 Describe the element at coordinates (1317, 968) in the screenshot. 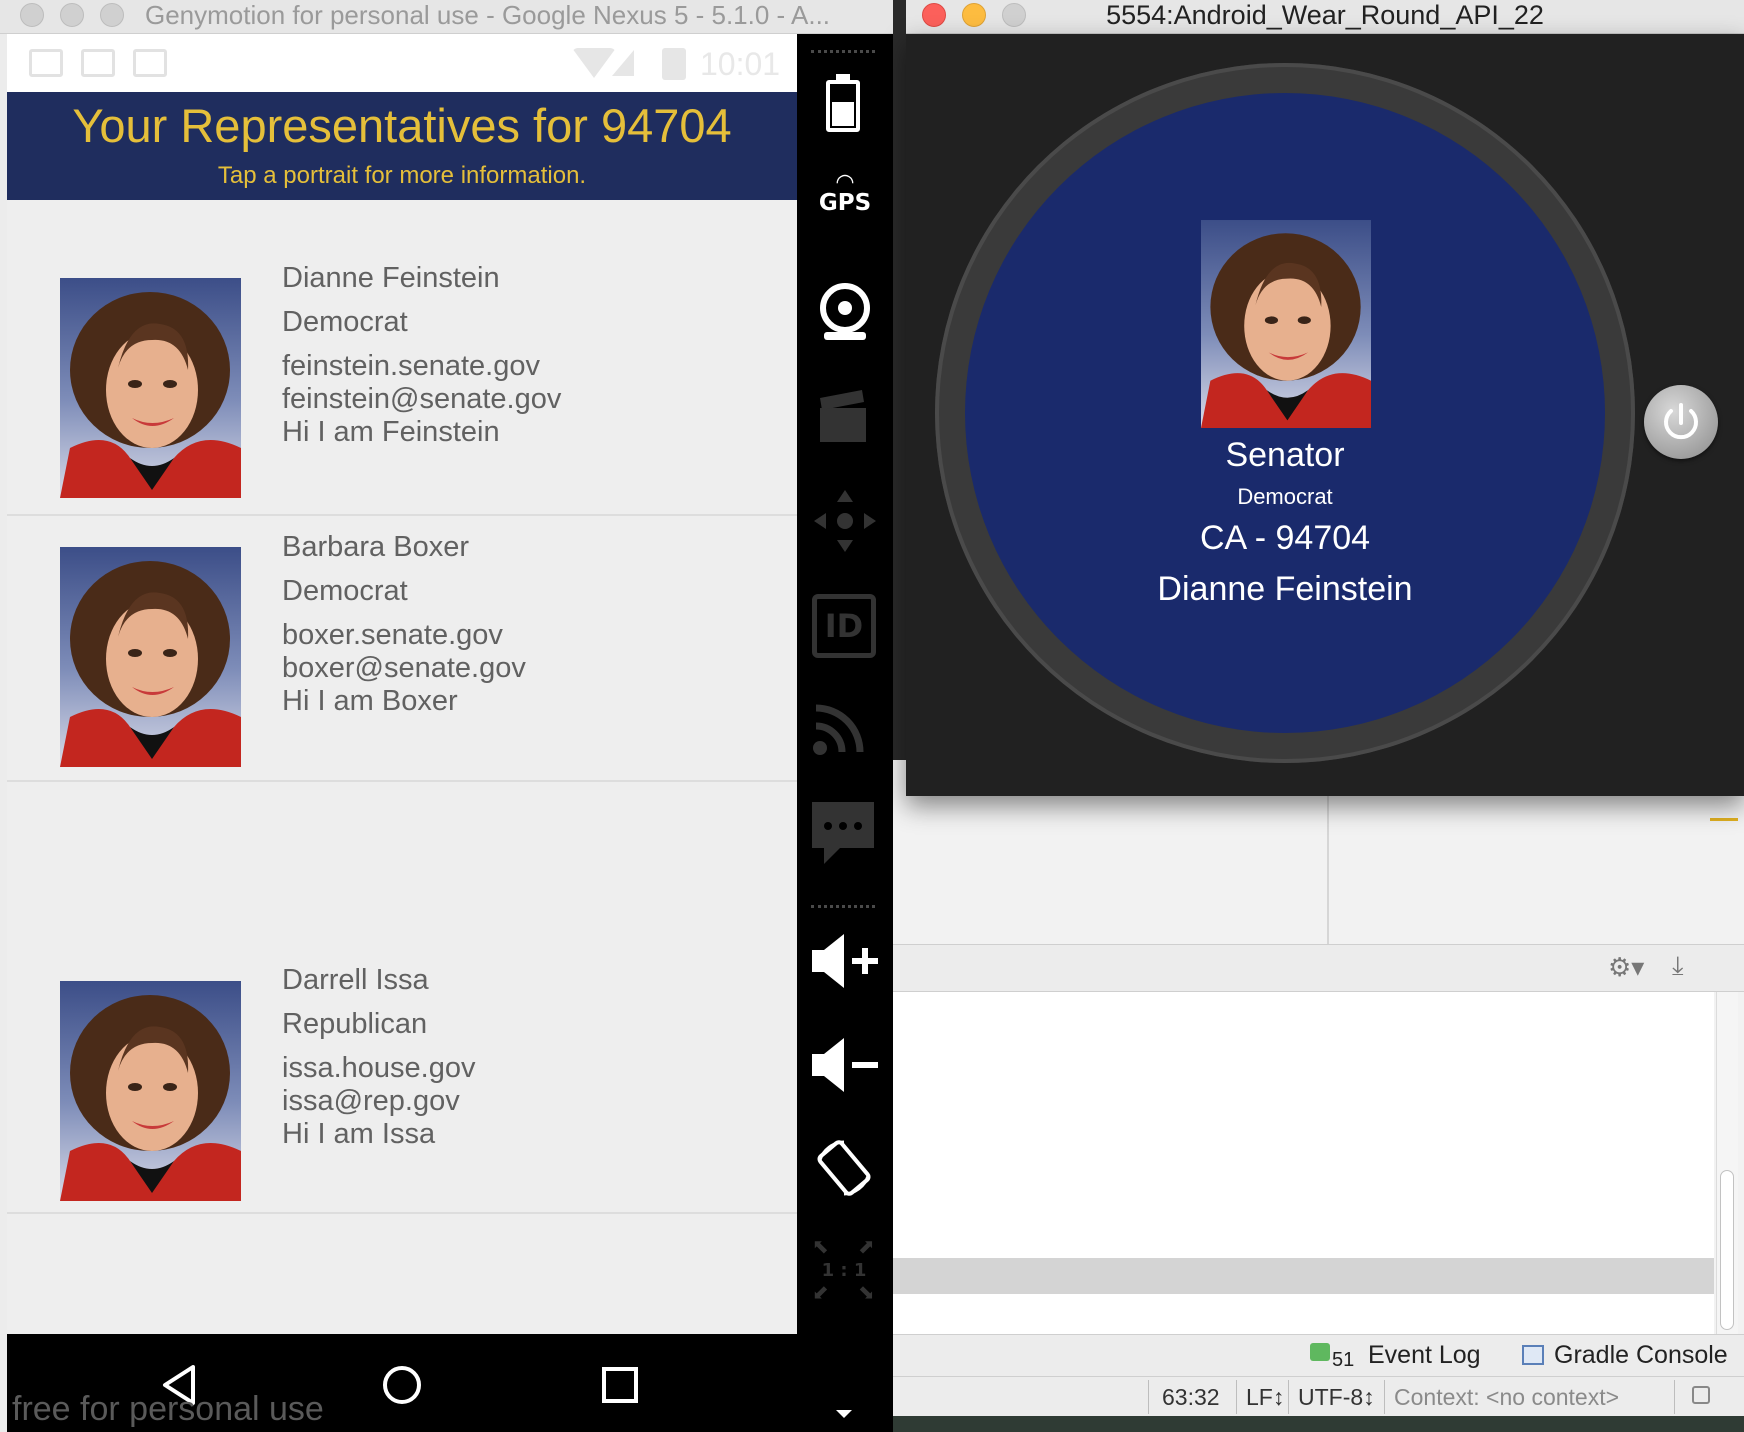

I see `ide-tool-window-toolbar: ⚙▾ ⤓` at that location.